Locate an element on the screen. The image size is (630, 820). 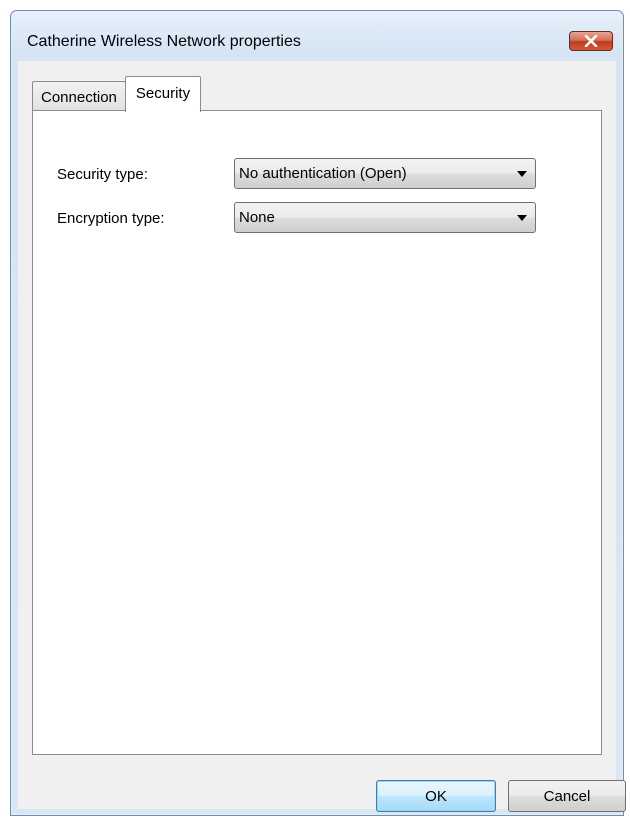
encryption-type-dropdown: None is located at coordinates (385, 217).